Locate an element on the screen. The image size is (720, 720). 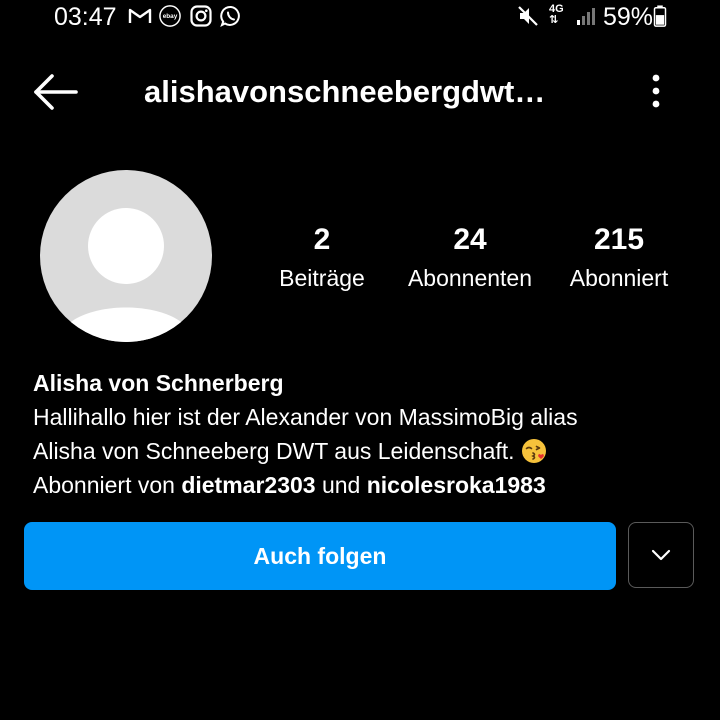
instagram-icon is located at coordinates (201, 16).